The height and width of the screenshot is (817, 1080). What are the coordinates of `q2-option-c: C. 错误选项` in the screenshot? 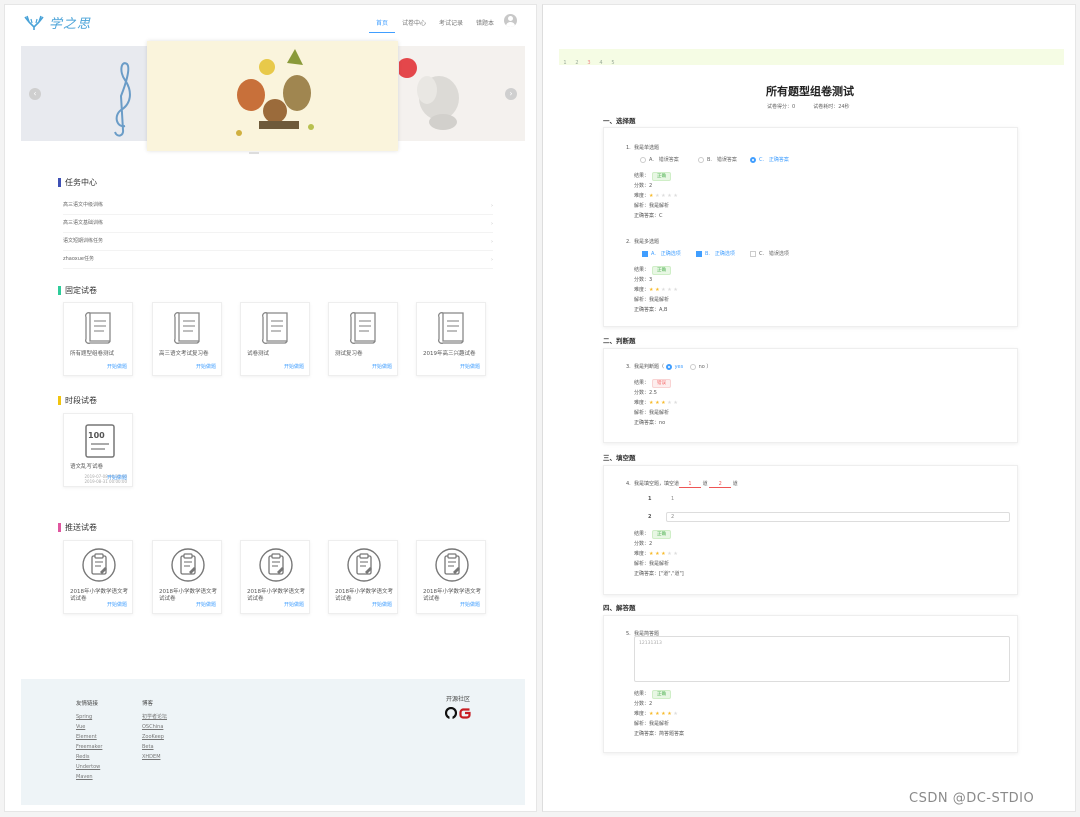 It's located at (769, 253).